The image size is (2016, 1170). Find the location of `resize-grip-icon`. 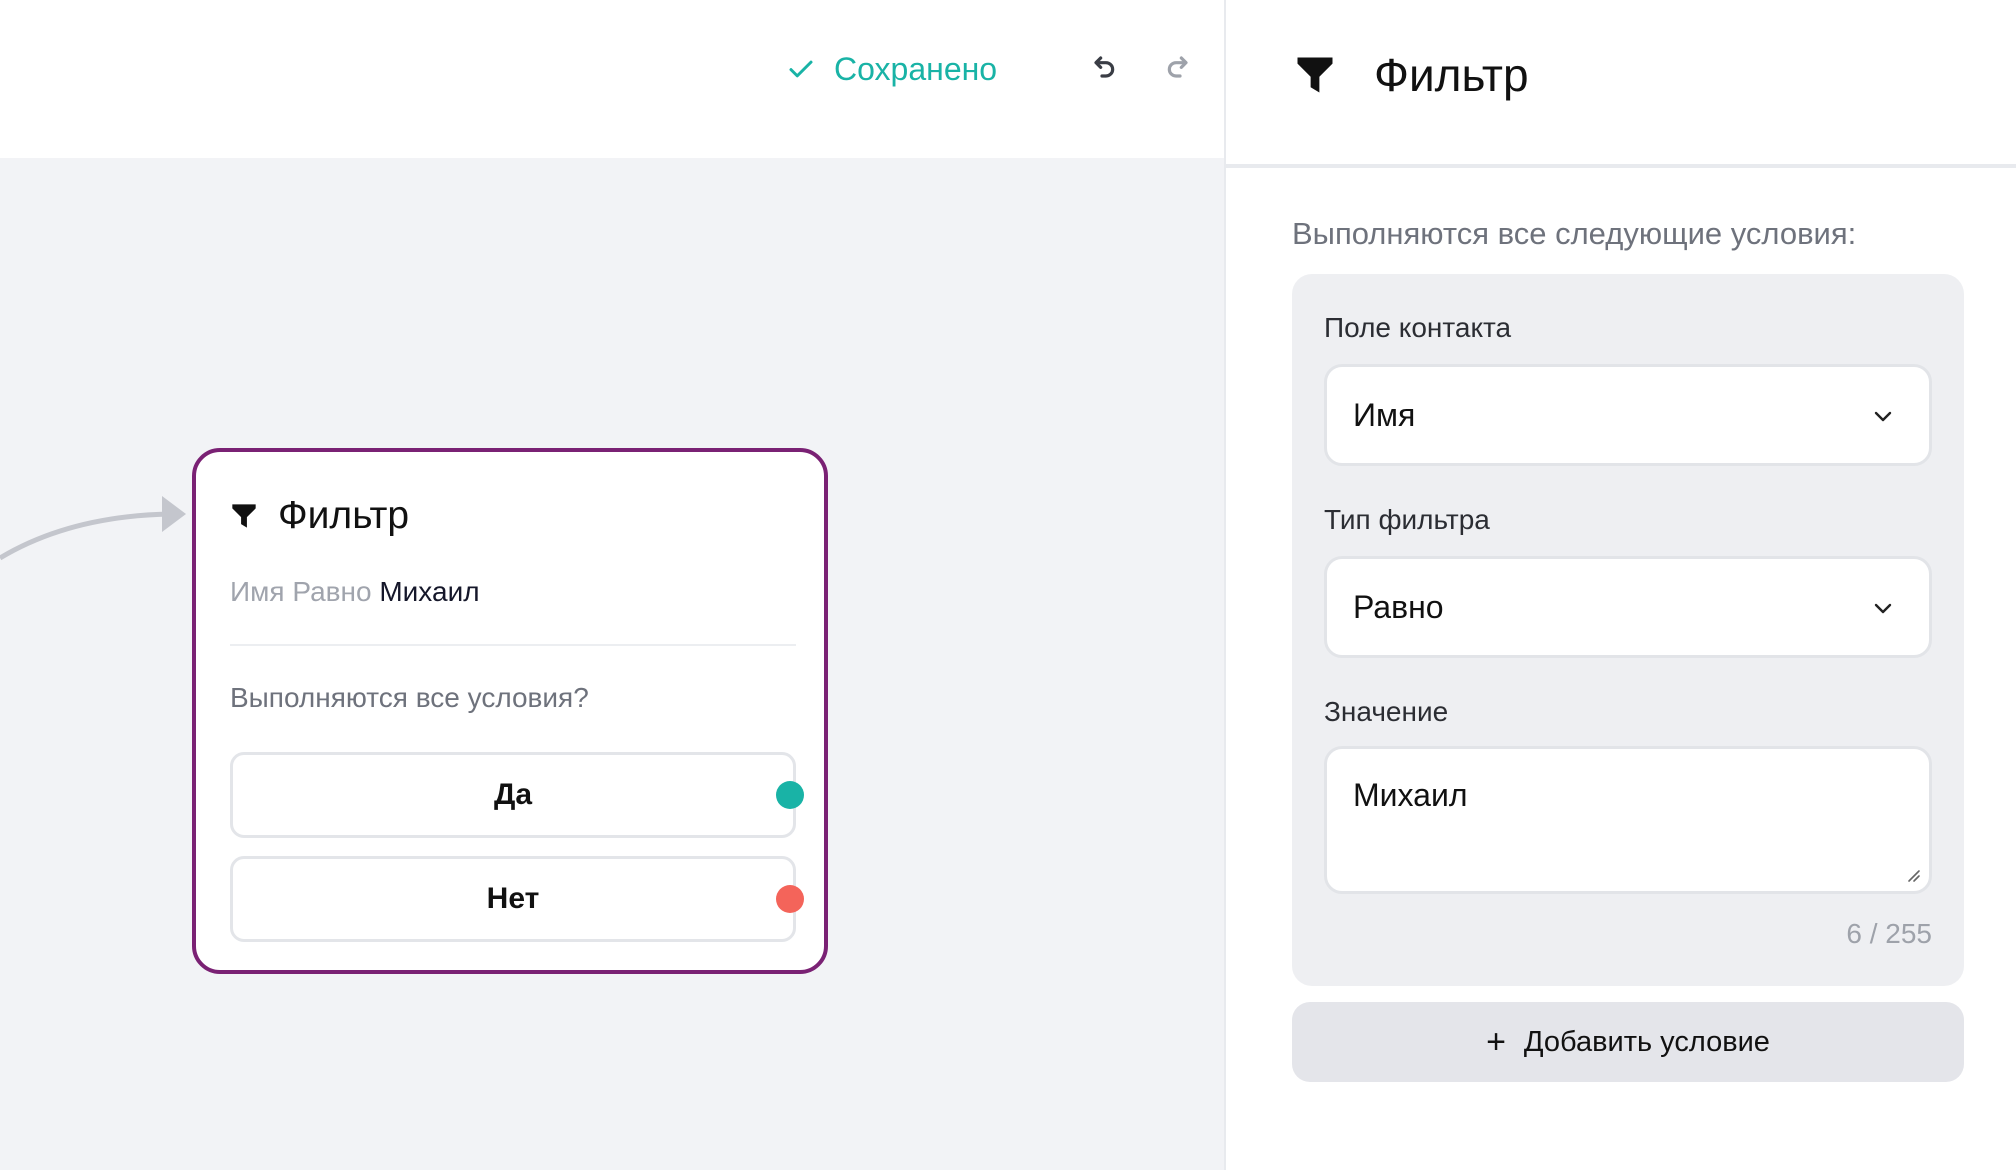

resize-grip-icon is located at coordinates (1913, 875).